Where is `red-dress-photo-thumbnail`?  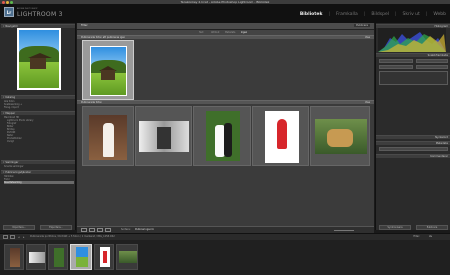
red-dress-photo-thumbnail is located at coordinates (282, 137).